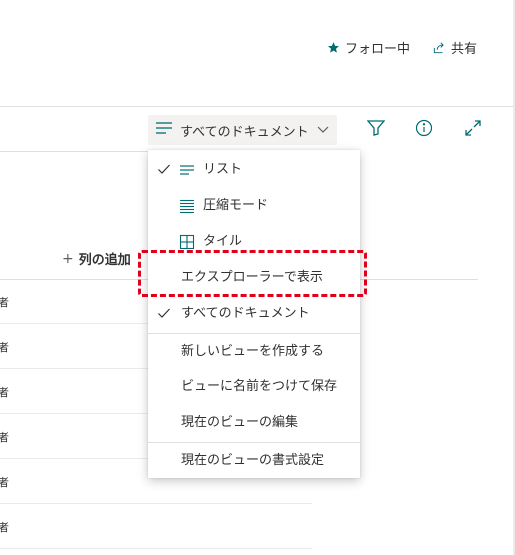 The image size is (515, 555). What do you see at coordinates (463, 49) in the screenshot?
I see `share-label: 共有` at bounding box center [463, 49].